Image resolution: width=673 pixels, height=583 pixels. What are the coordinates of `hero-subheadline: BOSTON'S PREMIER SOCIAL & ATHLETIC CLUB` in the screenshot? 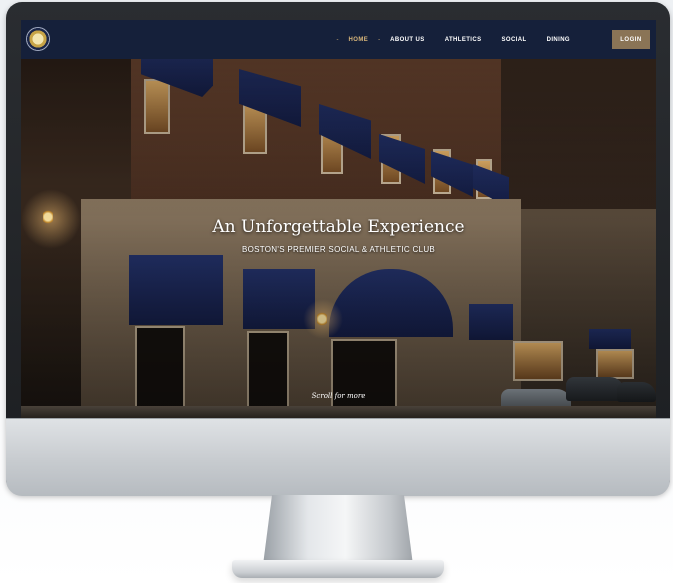 It's located at (338, 249).